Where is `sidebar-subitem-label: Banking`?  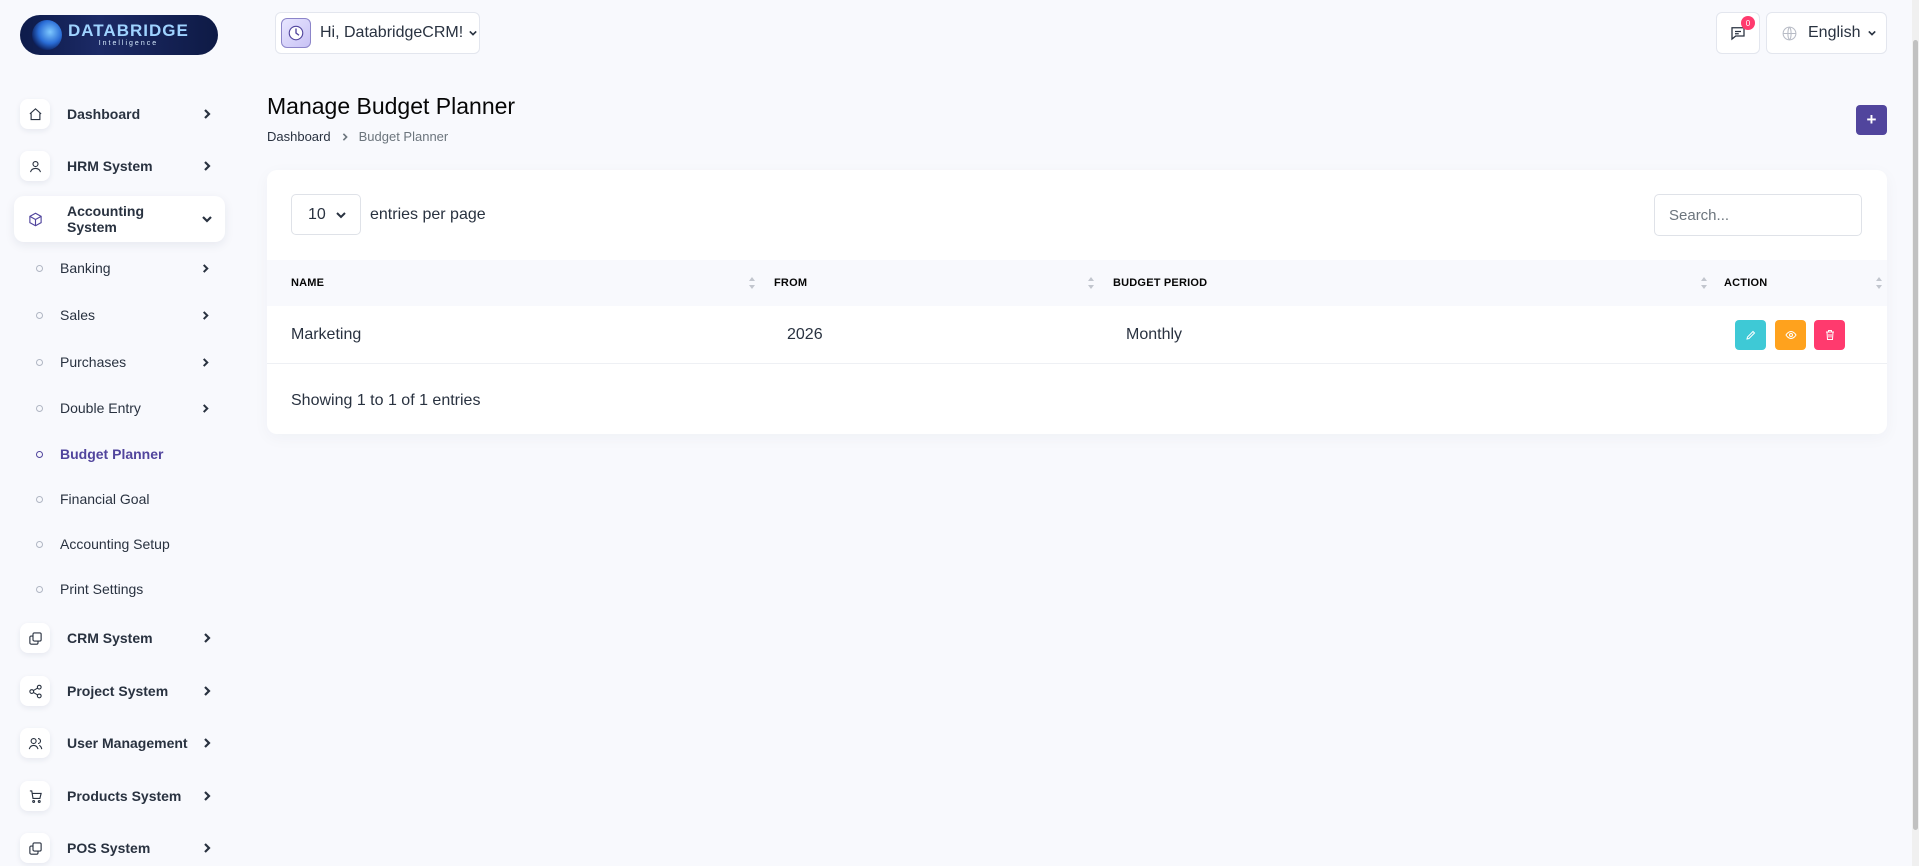
sidebar-subitem-label: Banking is located at coordinates (85, 268).